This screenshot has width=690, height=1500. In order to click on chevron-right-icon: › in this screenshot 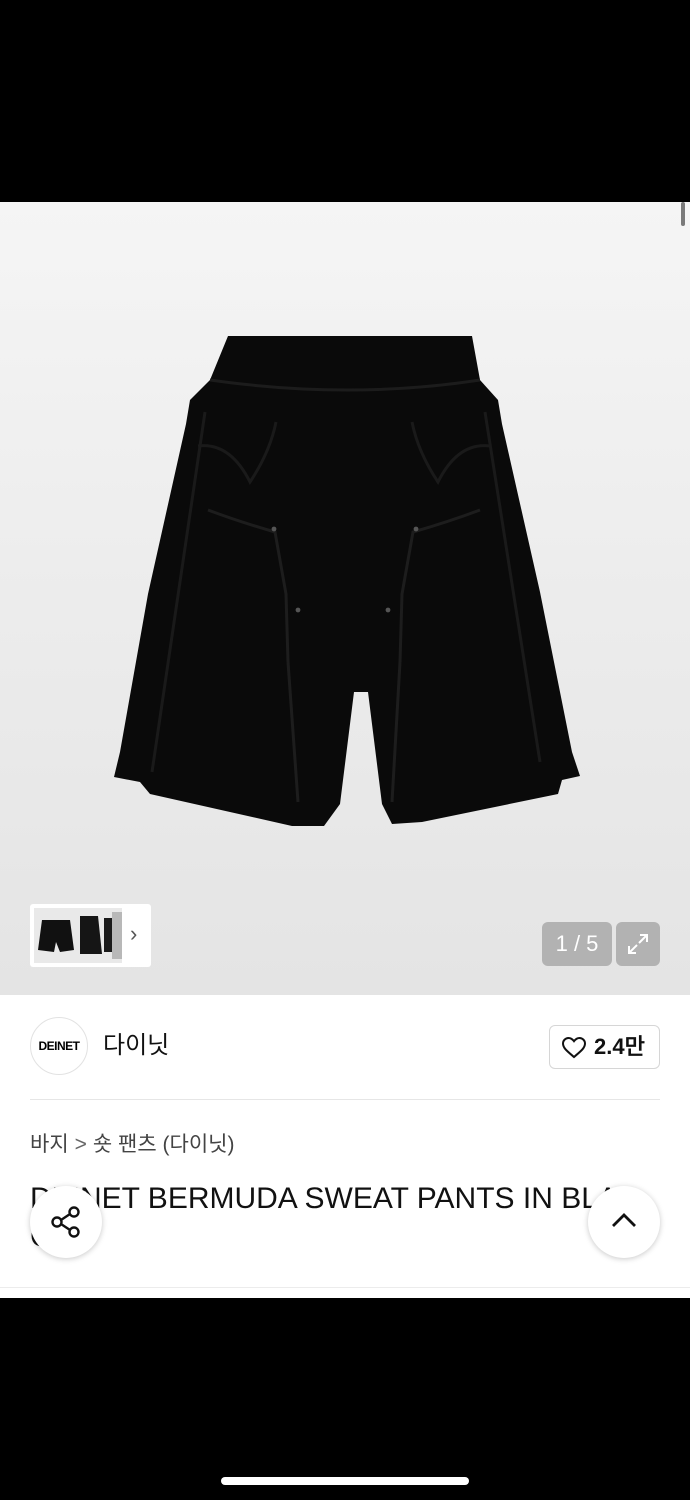, I will do `click(133, 934)`.